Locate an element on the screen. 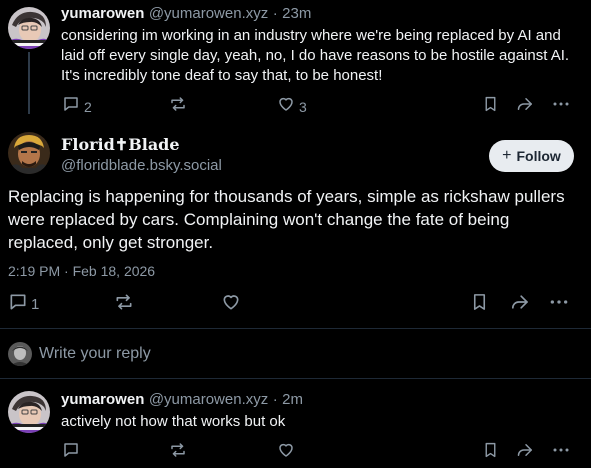 The height and width of the screenshot is (468, 591). post-text: actively not how that works but ok is located at coordinates (173, 421).